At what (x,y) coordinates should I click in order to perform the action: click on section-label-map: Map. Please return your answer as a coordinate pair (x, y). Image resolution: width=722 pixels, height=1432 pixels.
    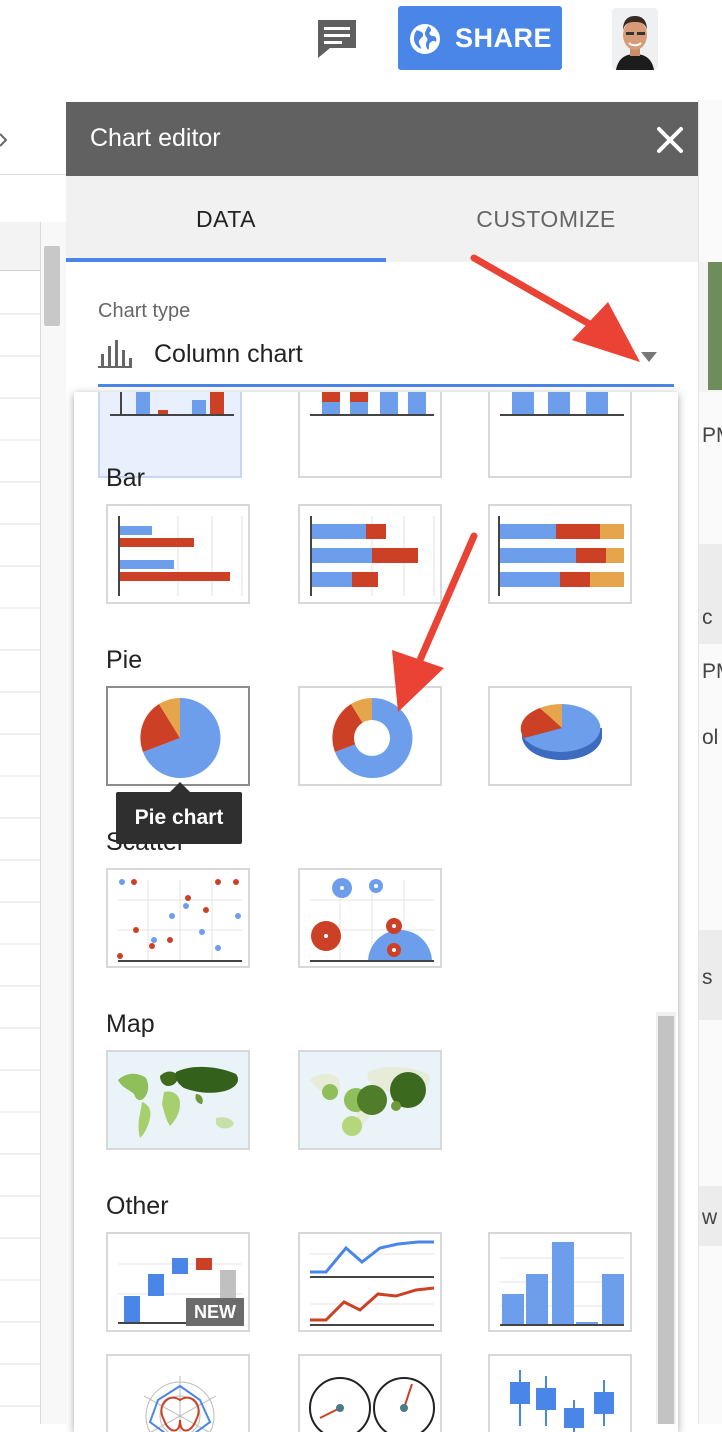
    Looking at the image, I should click on (130, 1024).